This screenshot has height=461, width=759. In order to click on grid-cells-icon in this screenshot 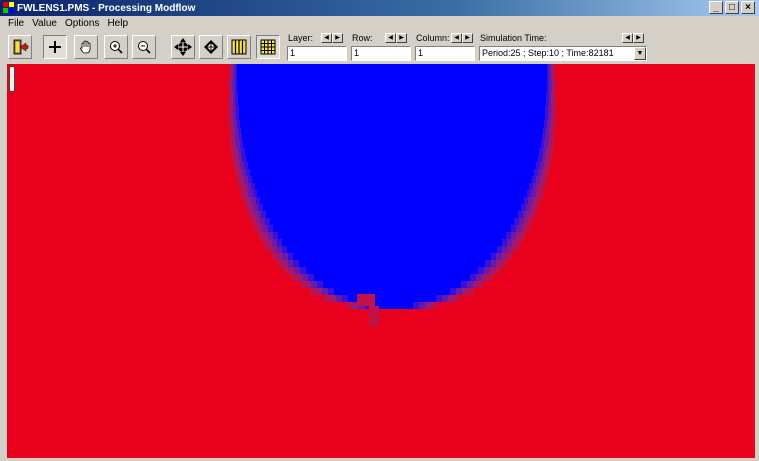, I will do `click(268, 47)`.